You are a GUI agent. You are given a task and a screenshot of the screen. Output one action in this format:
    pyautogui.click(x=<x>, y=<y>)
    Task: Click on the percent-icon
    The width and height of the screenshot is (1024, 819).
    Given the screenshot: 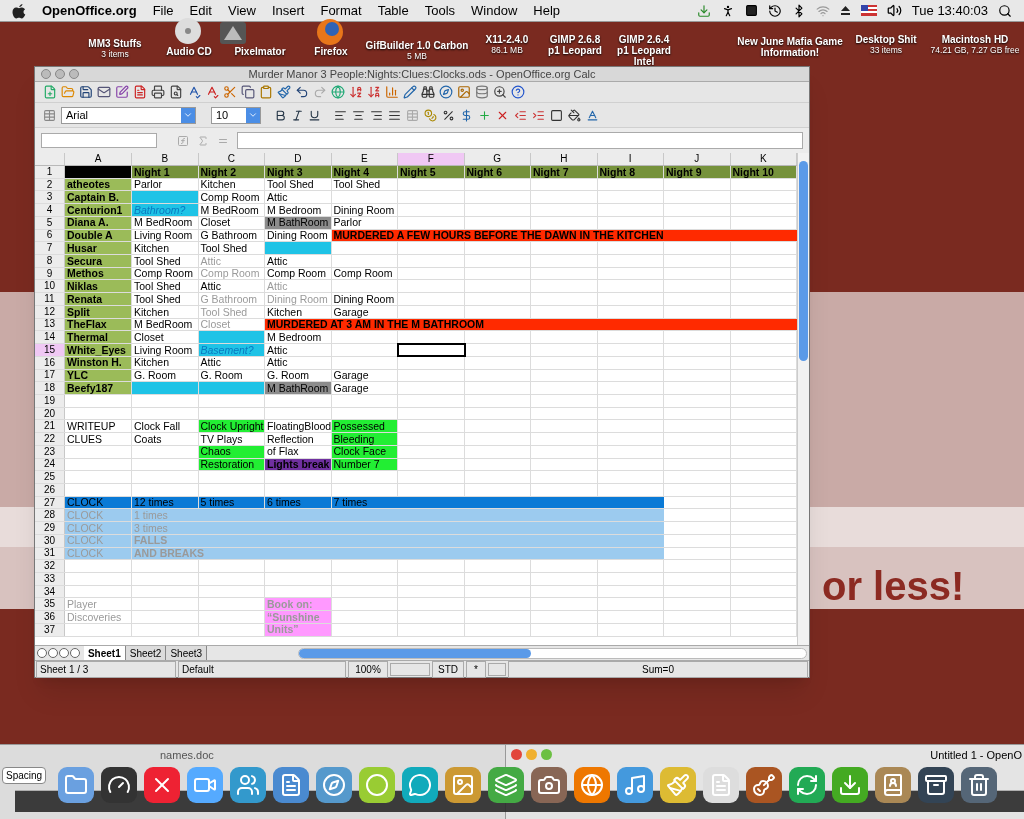 What is the action you would take?
    pyautogui.click(x=448, y=115)
    